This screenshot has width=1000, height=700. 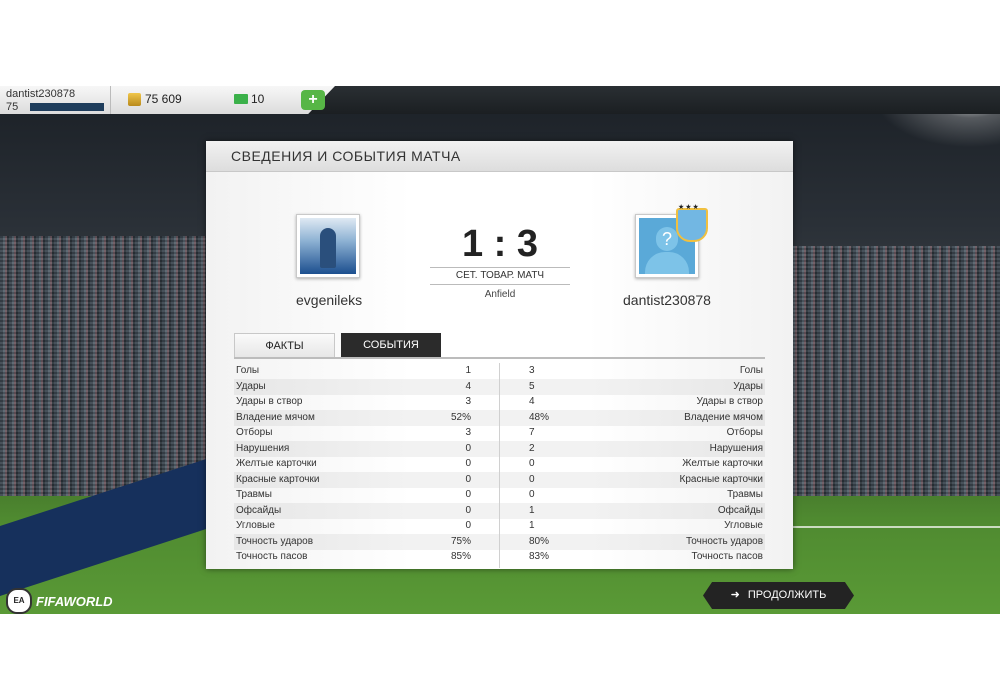 I want to click on stat-label-right: Офсайды, so click(x=740, y=510).